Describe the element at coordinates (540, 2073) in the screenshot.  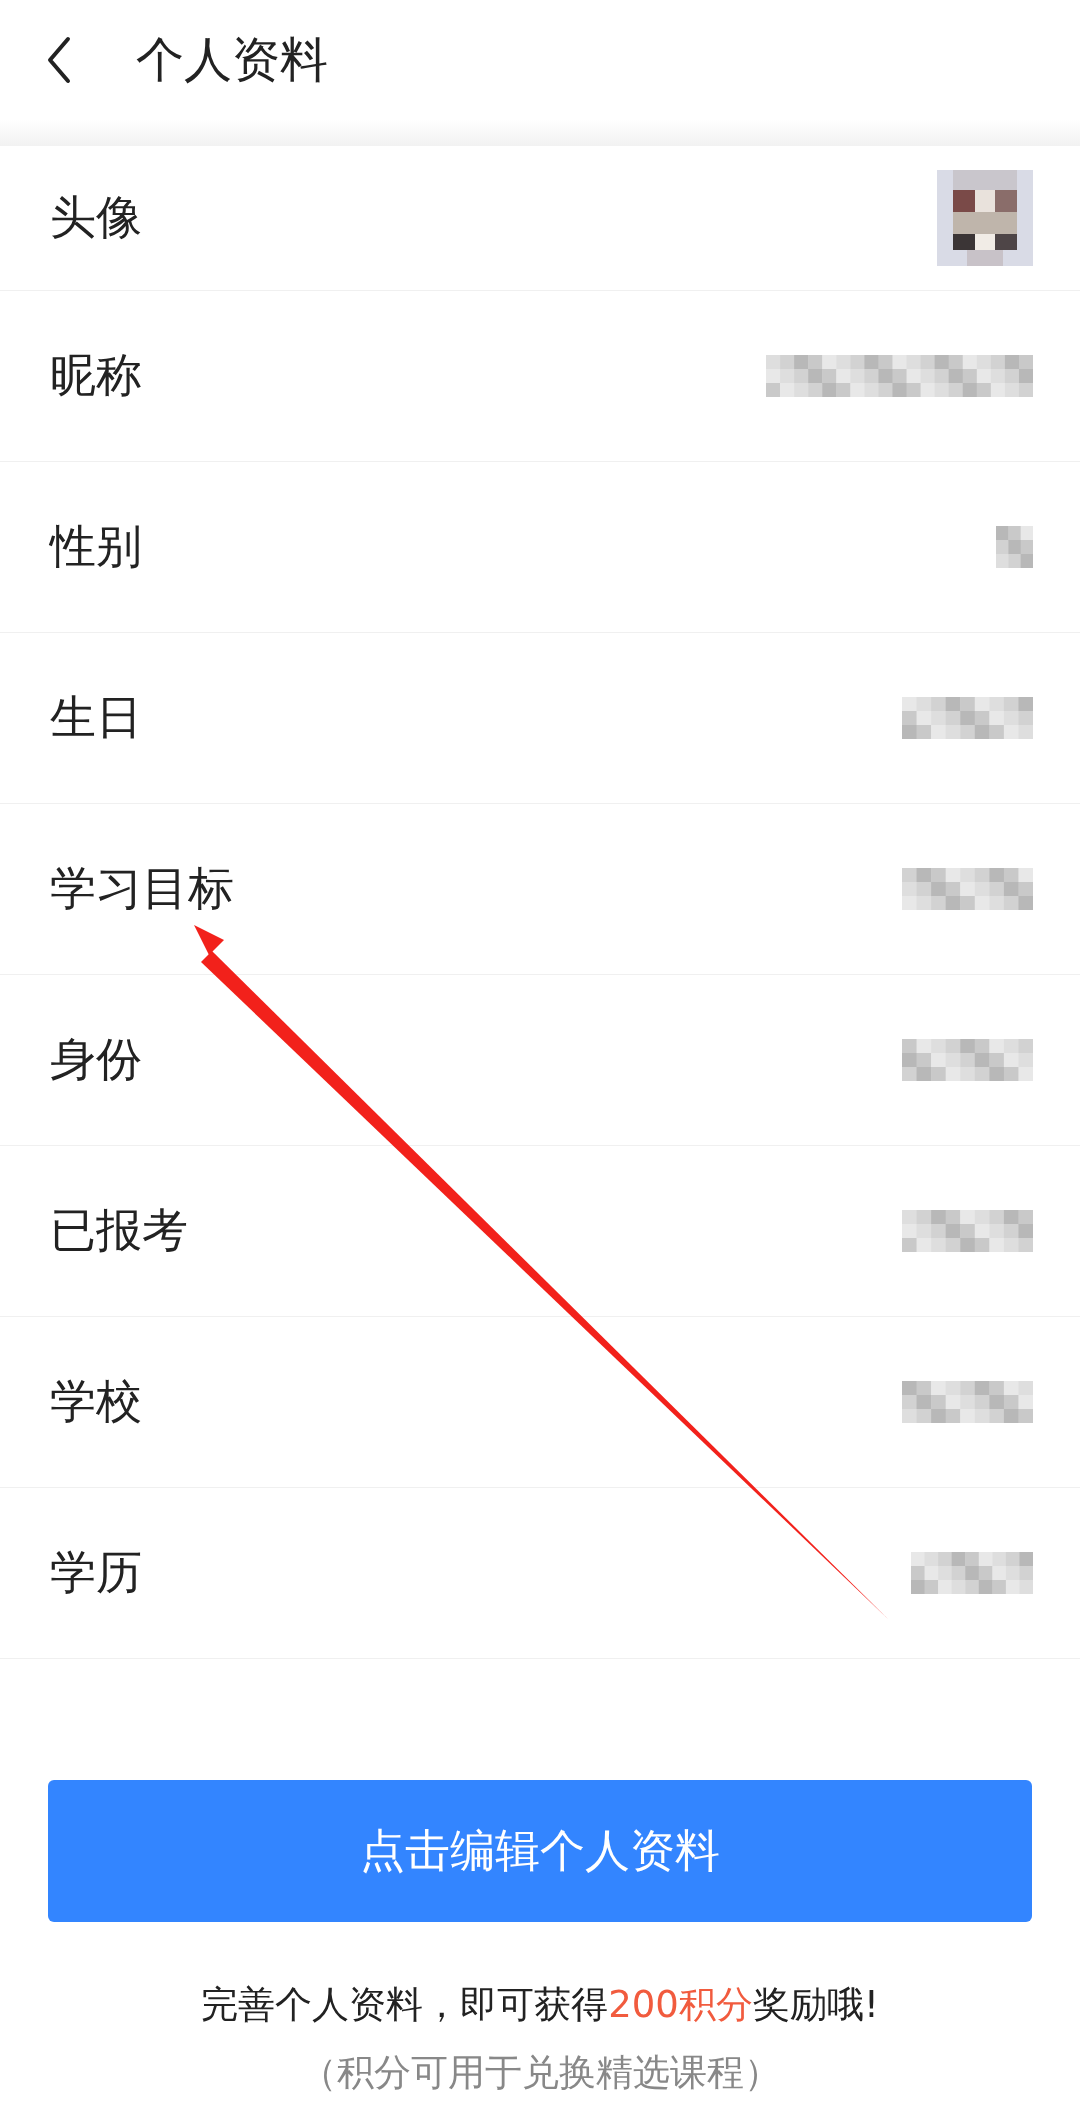
I see `reward-hint: （积分可用于兑换精选课程）` at that location.